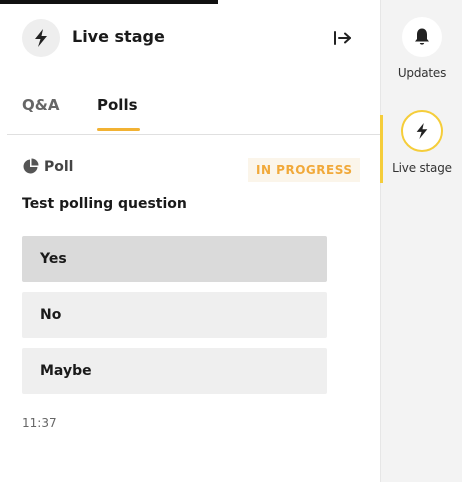  I want to click on rail-label-live-stage: Live stage, so click(422, 168).